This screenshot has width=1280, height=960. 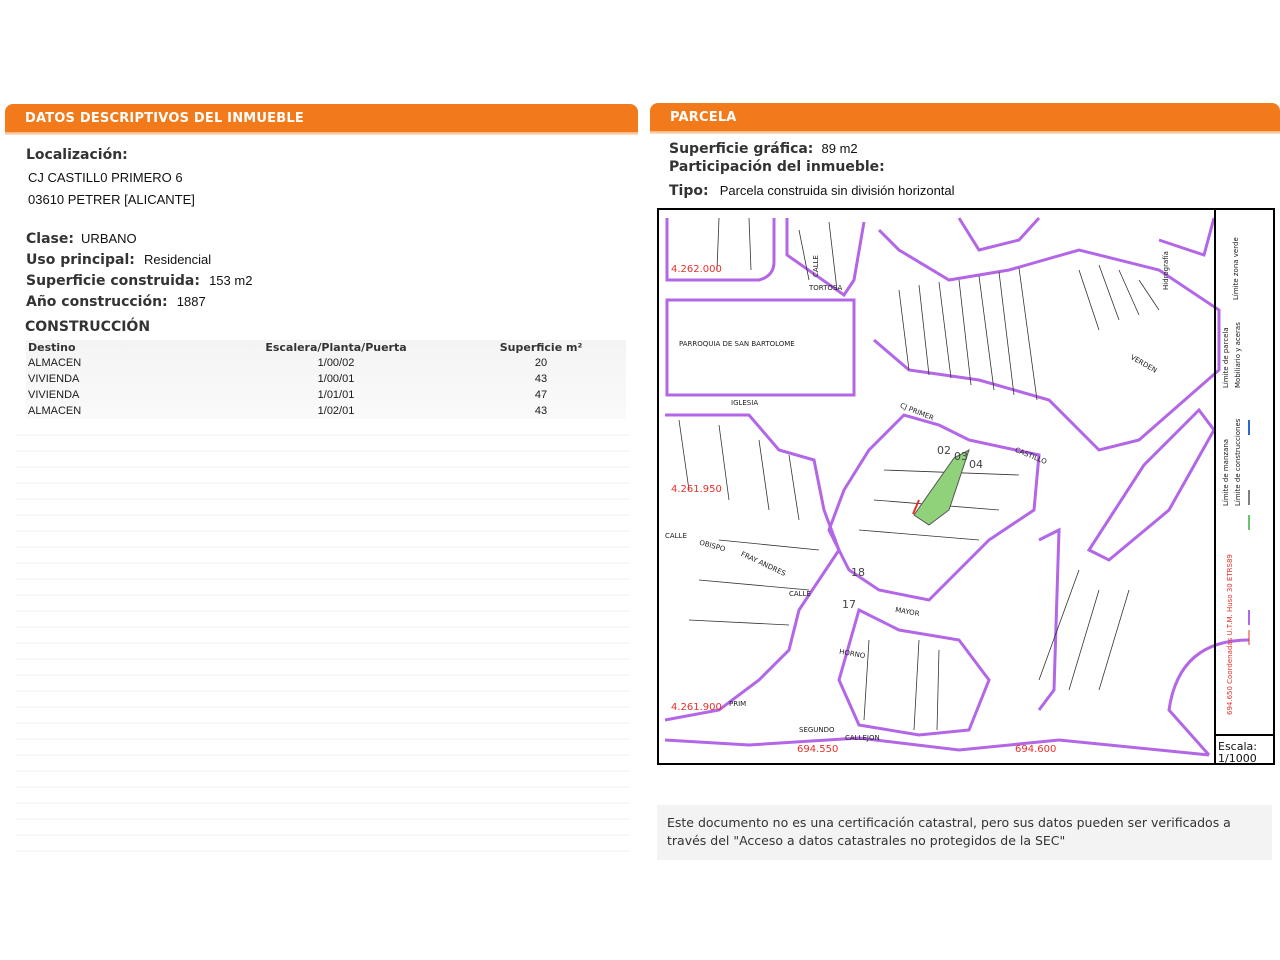 What do you see at coordinates (696, 707) in the screenshot?
I see `coord-label: 4.261.900` at bounding box center [696, 707].